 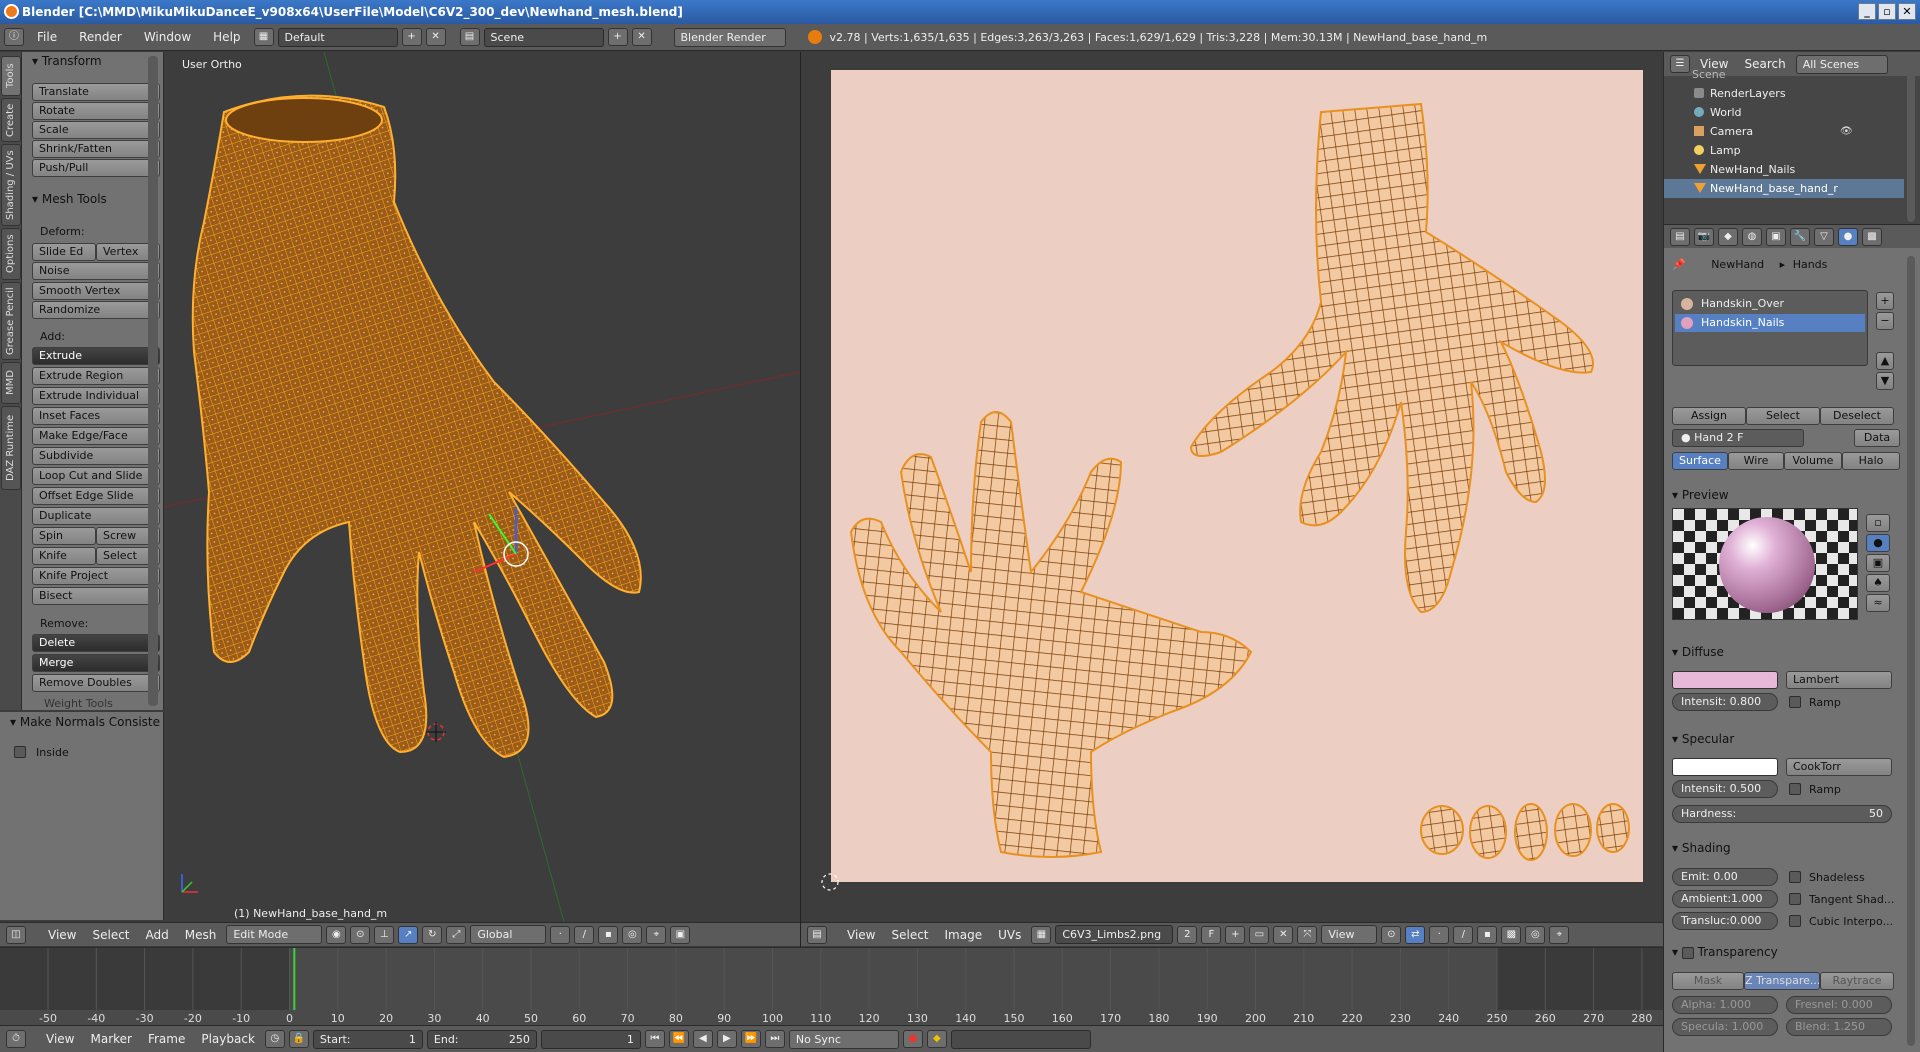 What do you see at coordinates (1687, 952) in the screenshot?
I see `transparency-checkbox` at bounding box center [1687, 952].